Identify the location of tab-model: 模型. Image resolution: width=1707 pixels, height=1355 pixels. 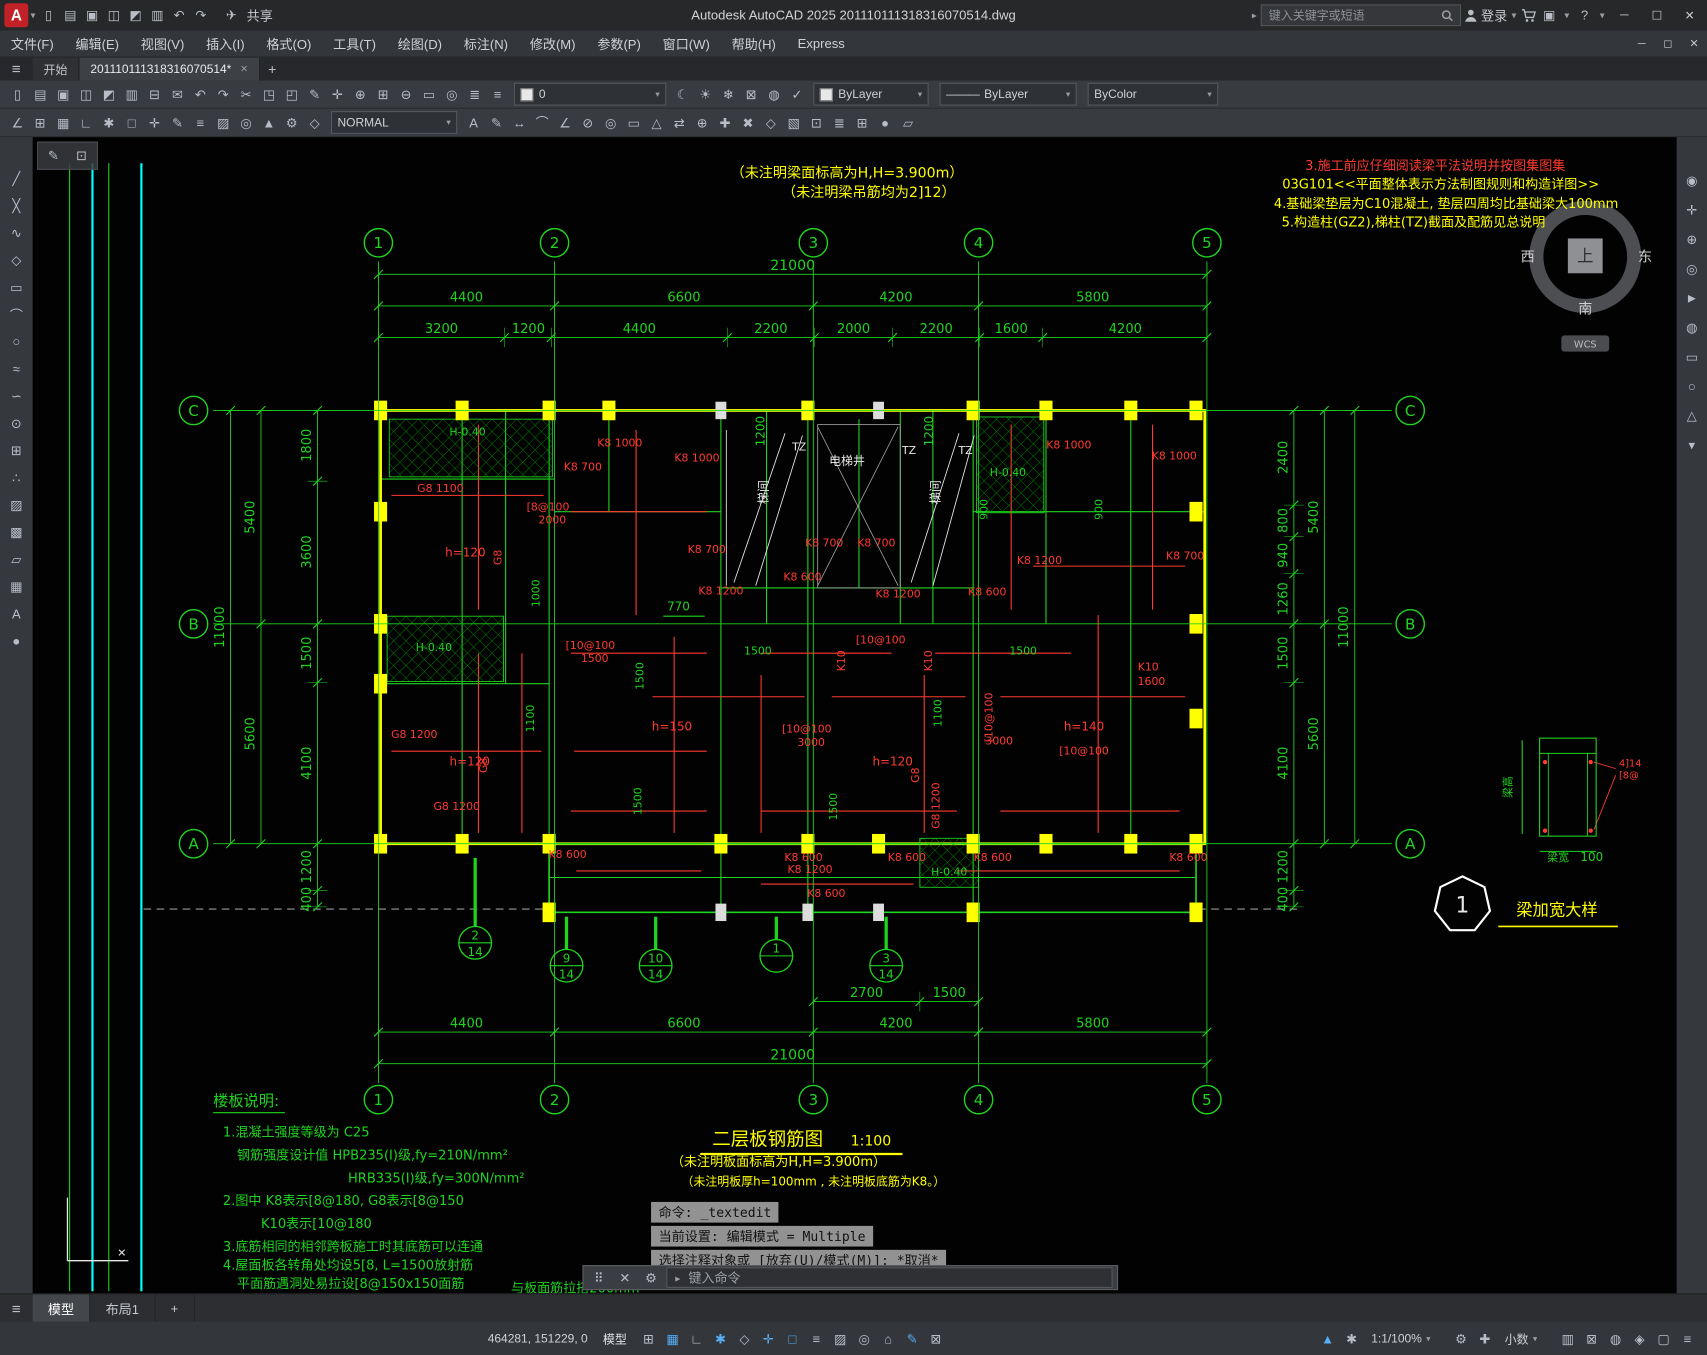
(61, 1308).